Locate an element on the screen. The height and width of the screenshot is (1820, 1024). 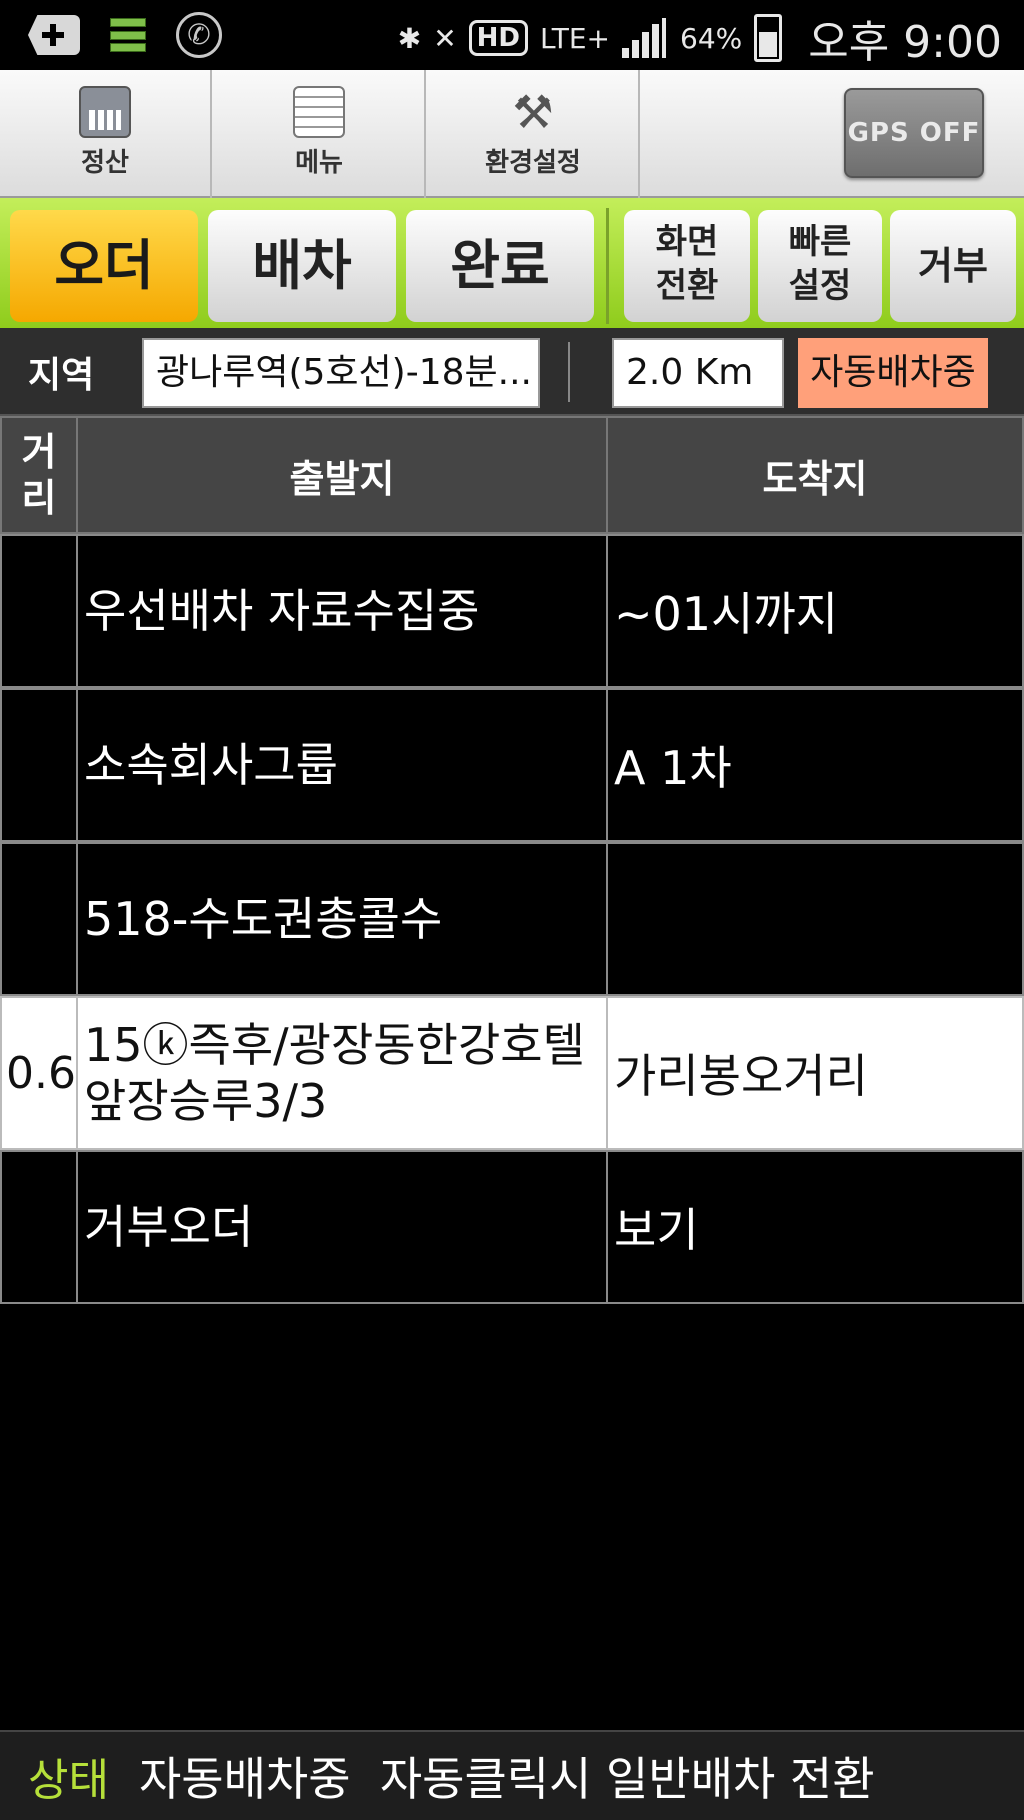
hd-voice-icon: HD is located at coordinates (498, 38).